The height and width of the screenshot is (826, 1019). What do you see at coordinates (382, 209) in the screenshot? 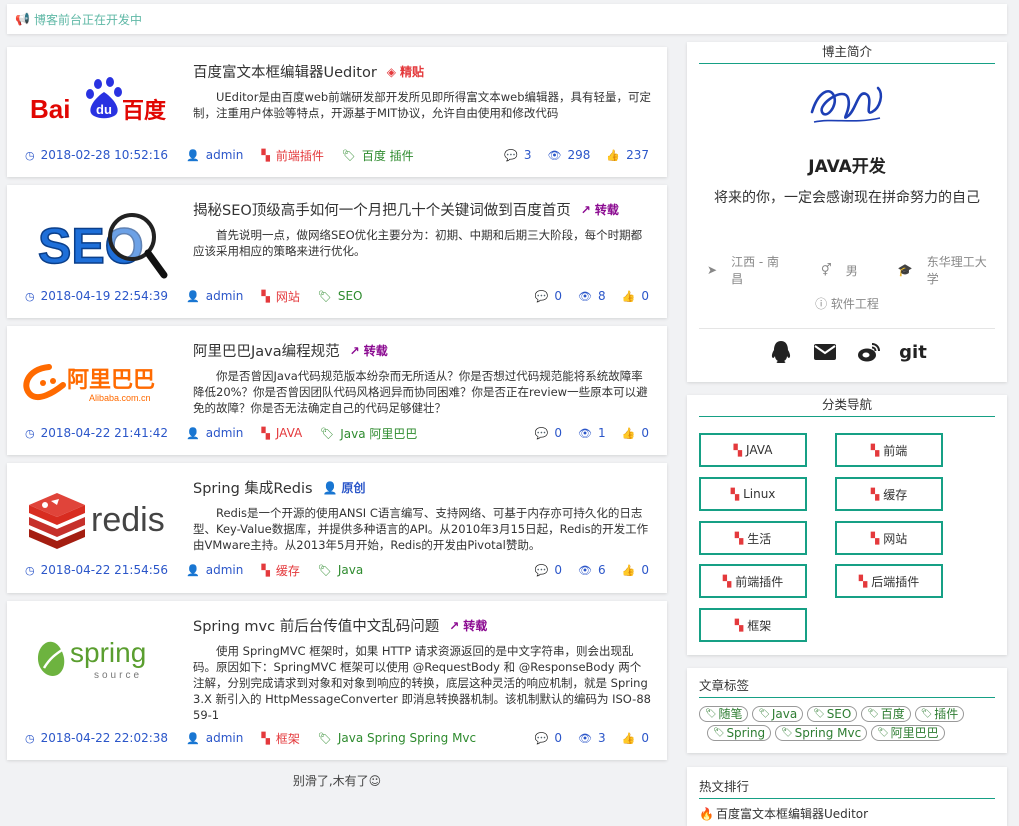
I see `article-title-link: 揭秘SEO顶级高手如何一个月把几十个关键词做到百度首页` at bounding box center [382, 209].